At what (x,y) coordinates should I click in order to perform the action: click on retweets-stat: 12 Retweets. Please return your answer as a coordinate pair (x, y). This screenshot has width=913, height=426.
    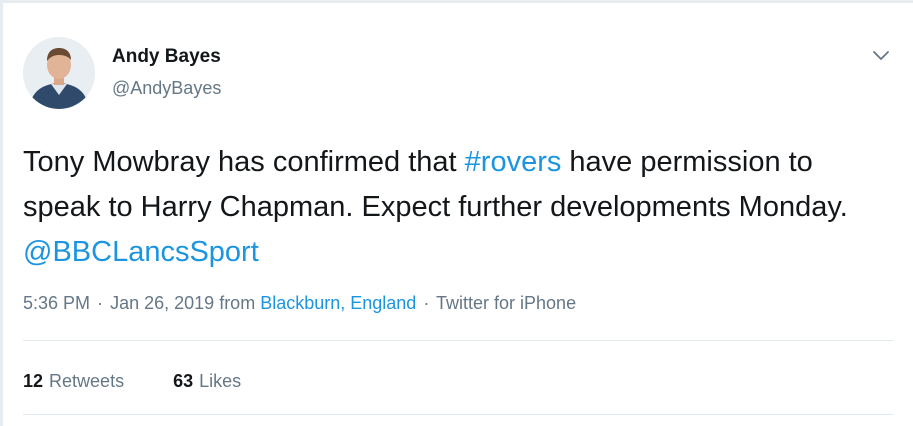
    Looking at the image, I should click on (73, 381).